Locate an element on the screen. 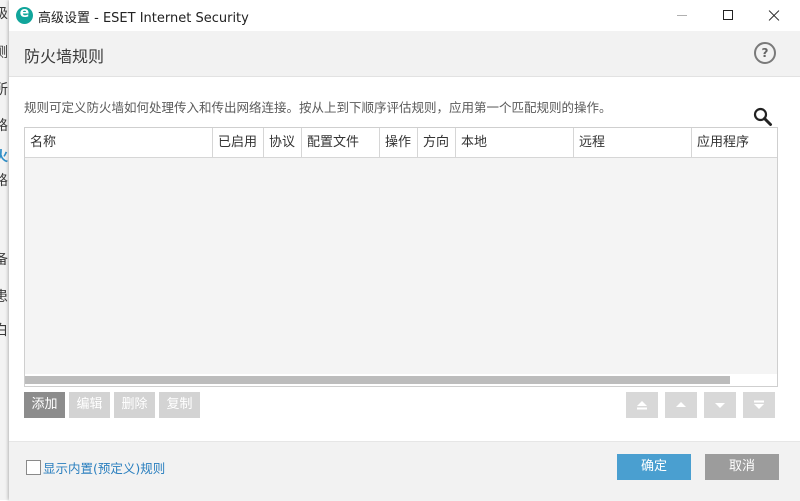 This screenshot has width=800, height=501. background-fragment: 火 is located at coordinates (4, 157).